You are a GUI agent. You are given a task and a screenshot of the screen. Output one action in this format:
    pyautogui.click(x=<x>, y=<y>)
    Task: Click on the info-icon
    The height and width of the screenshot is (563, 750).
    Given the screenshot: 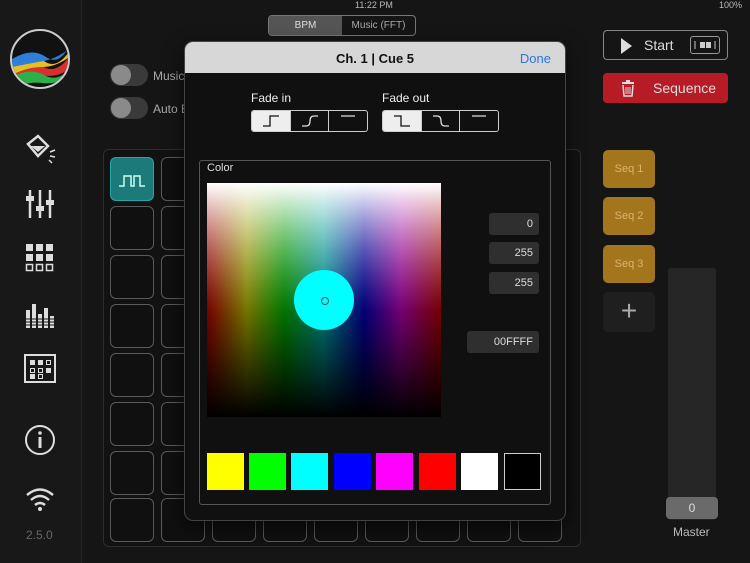 What is the action you would take?
    pyautogui.click(x=40, y=440)
    